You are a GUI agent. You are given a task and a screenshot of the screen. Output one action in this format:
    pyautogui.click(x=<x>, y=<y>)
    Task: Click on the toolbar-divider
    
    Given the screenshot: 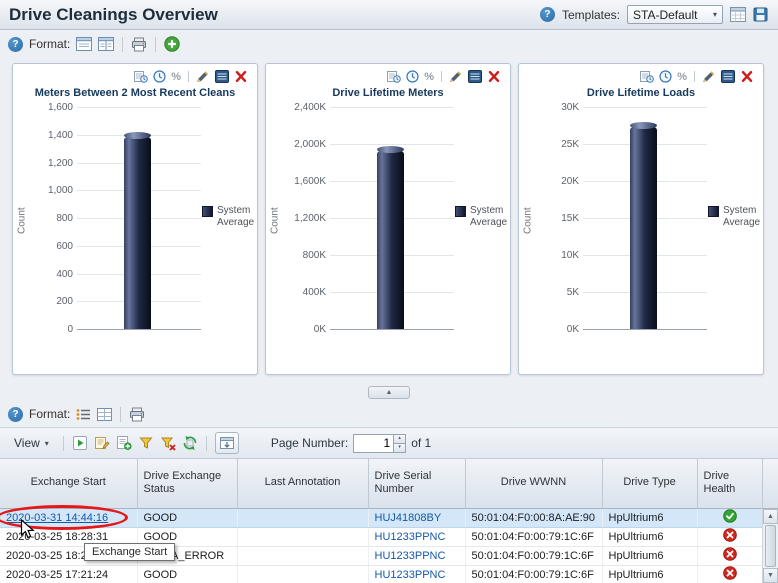 What is the action you would take?
    pyautogui.click(x=123, y=44)
    